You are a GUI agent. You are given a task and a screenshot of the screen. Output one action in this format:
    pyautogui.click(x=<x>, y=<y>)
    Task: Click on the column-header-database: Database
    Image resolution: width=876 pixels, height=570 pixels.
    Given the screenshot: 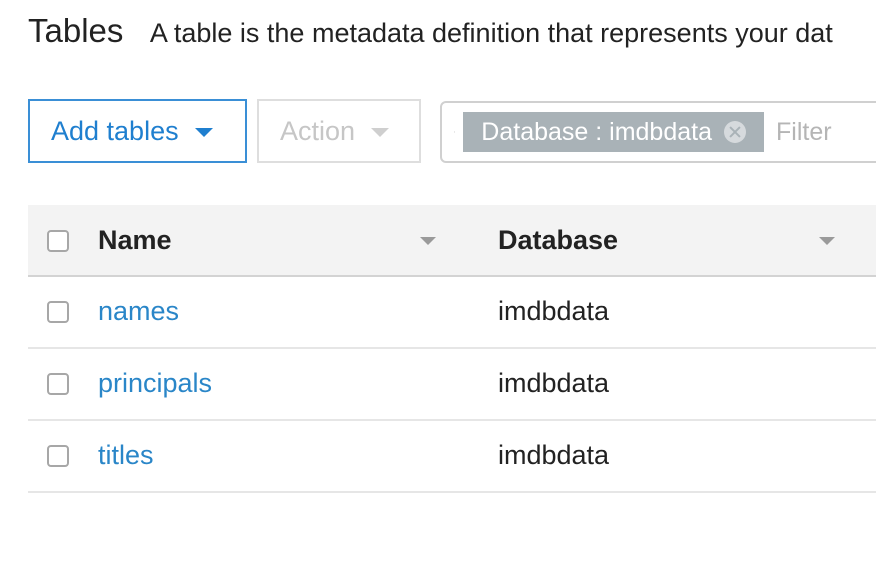 What is the action you would take?
    pyautogui.click(x=558, y=240)
    